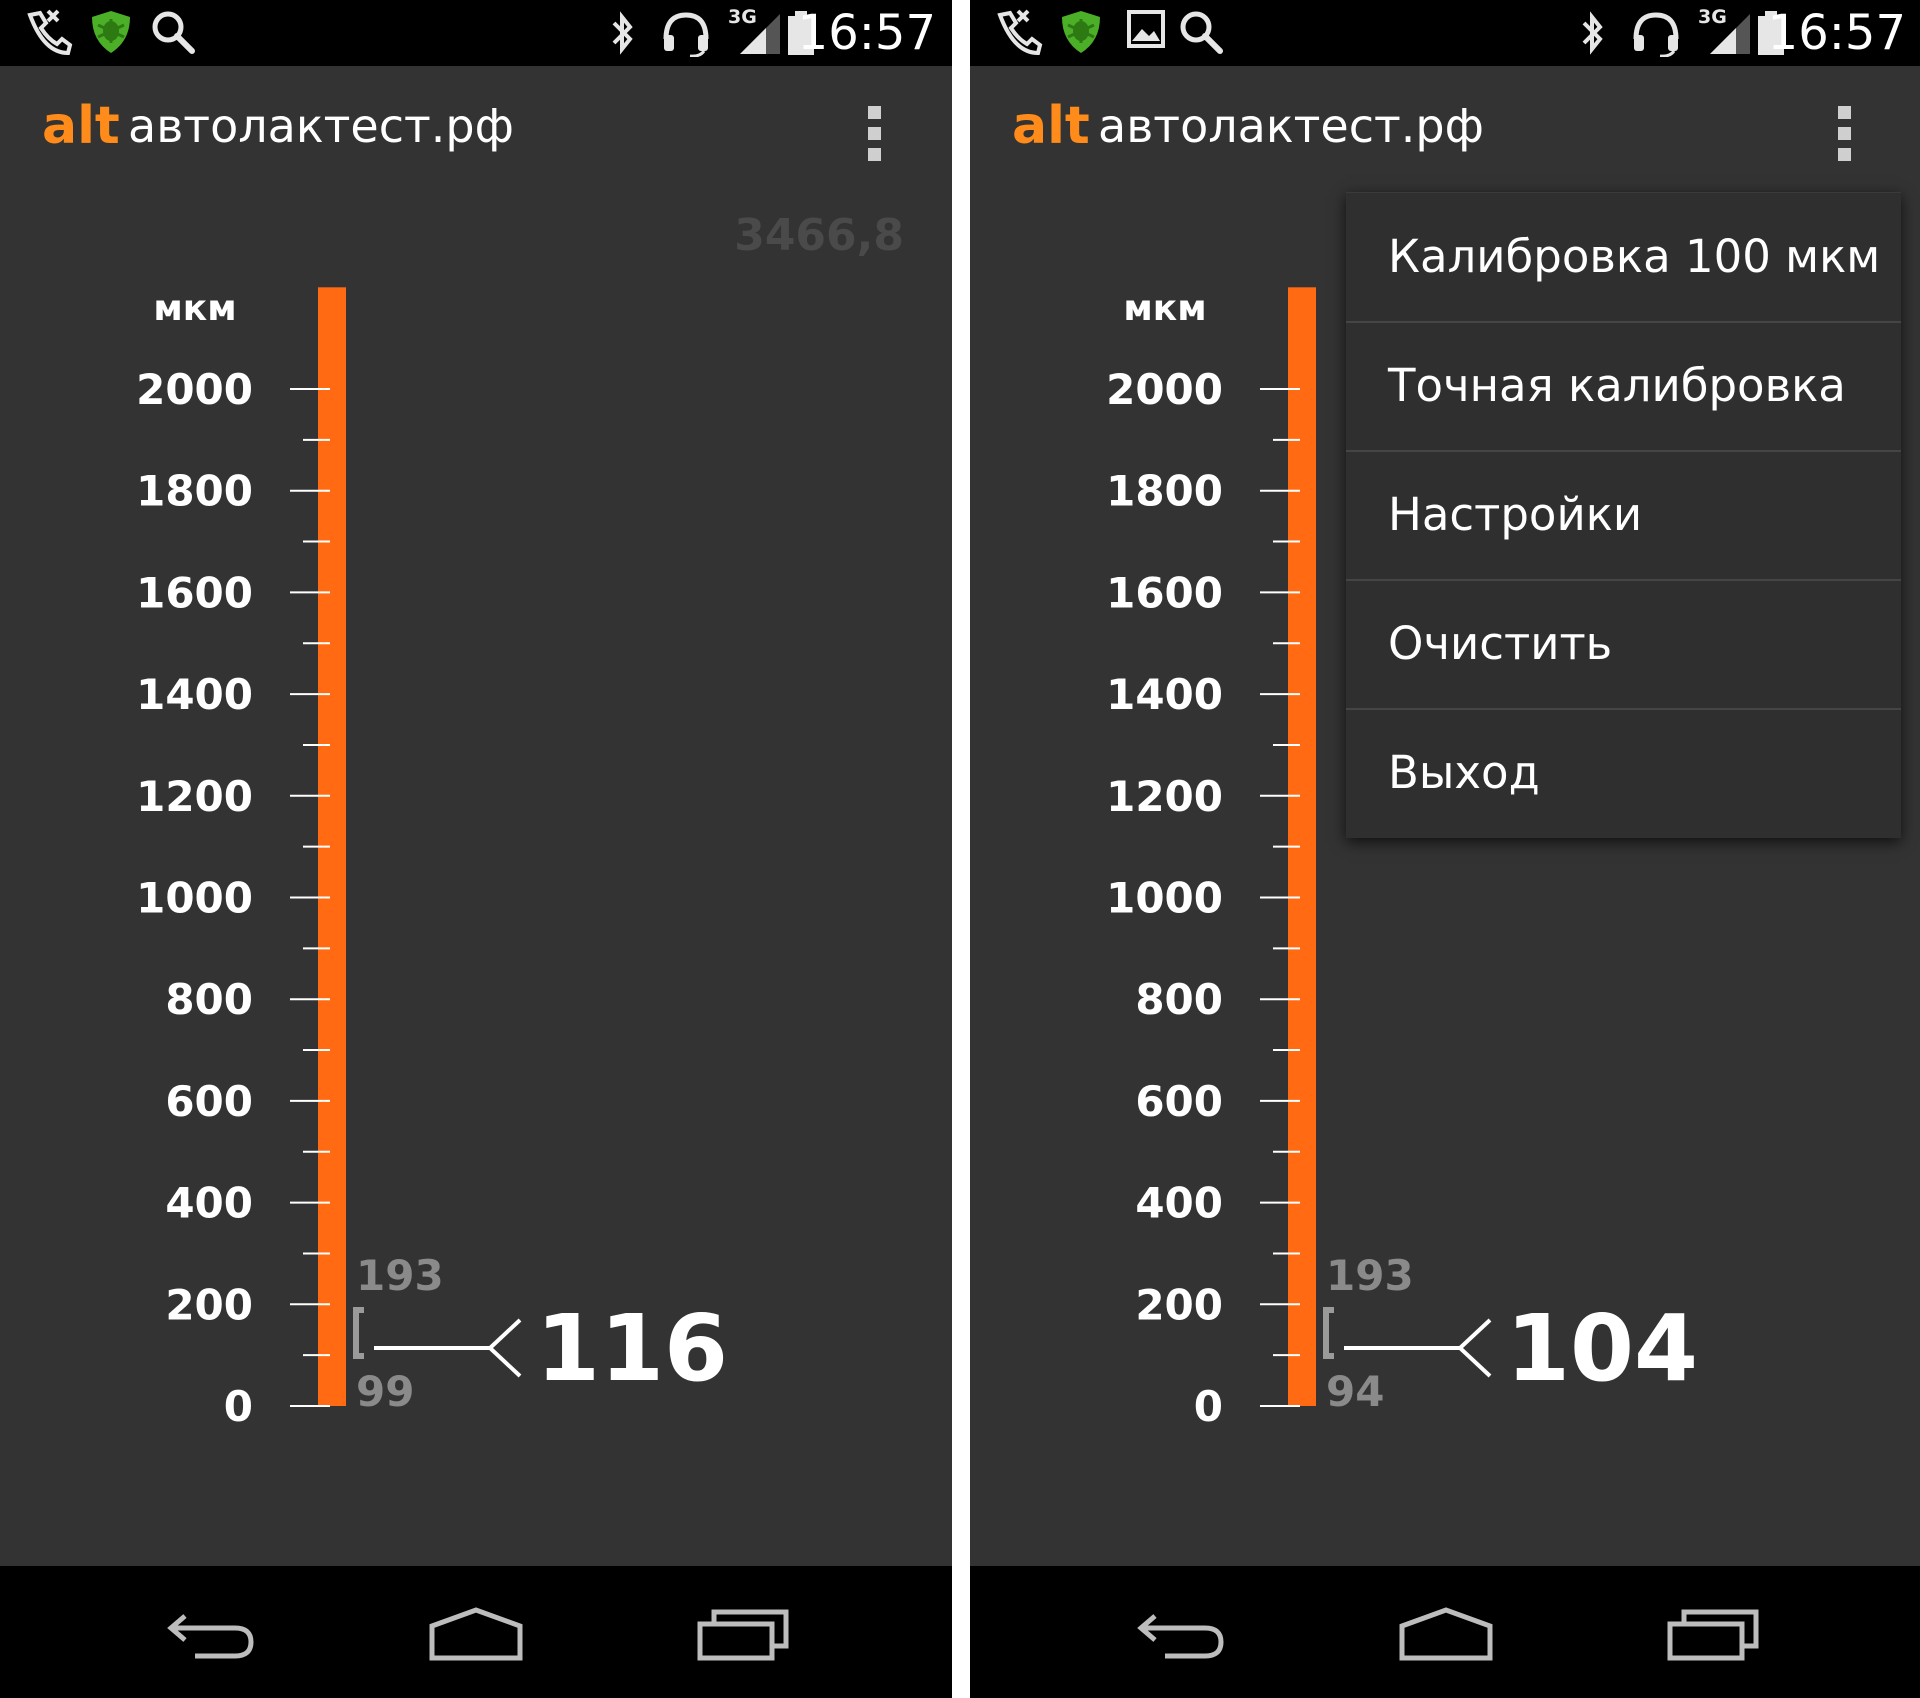 The height and width of the screenshot is (1698, 1920). Describe the element at coordinates (632, 1348) in the screenshot. I see `current-reading: 116` at that location.